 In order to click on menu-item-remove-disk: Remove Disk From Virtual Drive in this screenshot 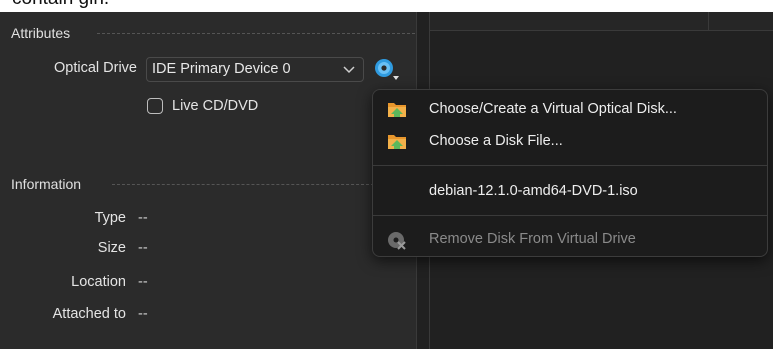, I will do `click(570, 239)`.